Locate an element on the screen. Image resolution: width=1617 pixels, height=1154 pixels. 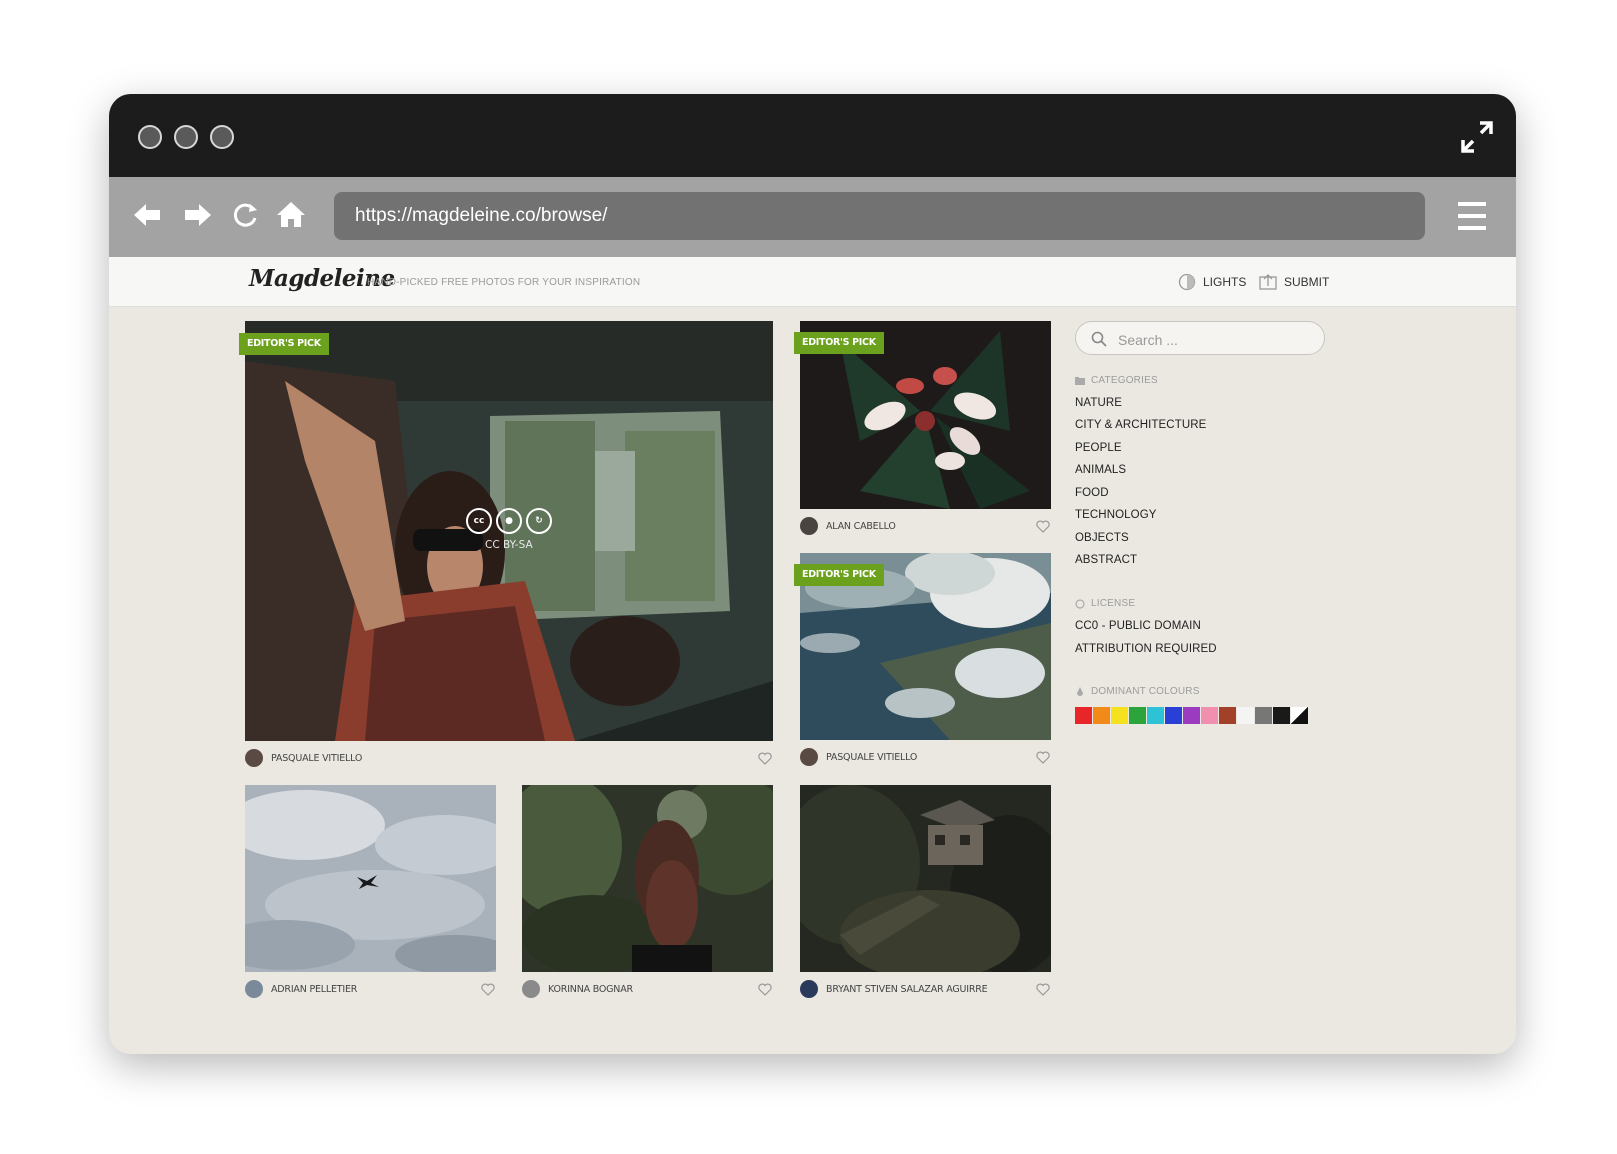
author-row: ADRIAN PELLETIER is located at coordinates (301, 989).